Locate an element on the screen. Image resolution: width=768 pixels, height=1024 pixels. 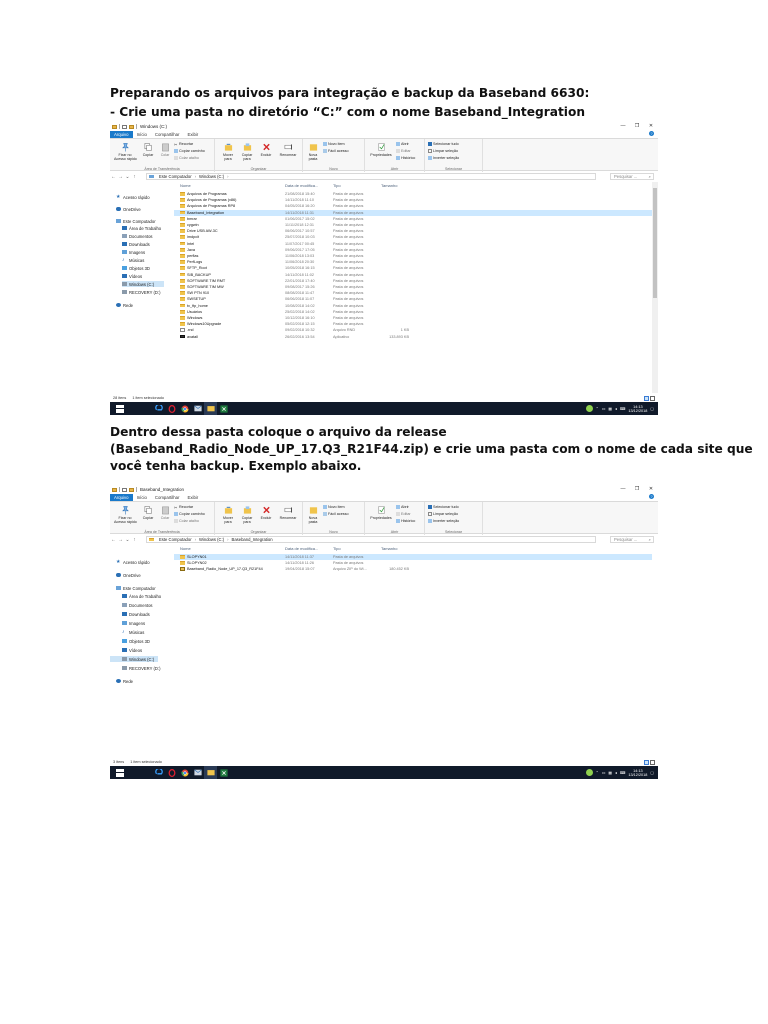
windows-start-icon is located at coordinates (120, 408).